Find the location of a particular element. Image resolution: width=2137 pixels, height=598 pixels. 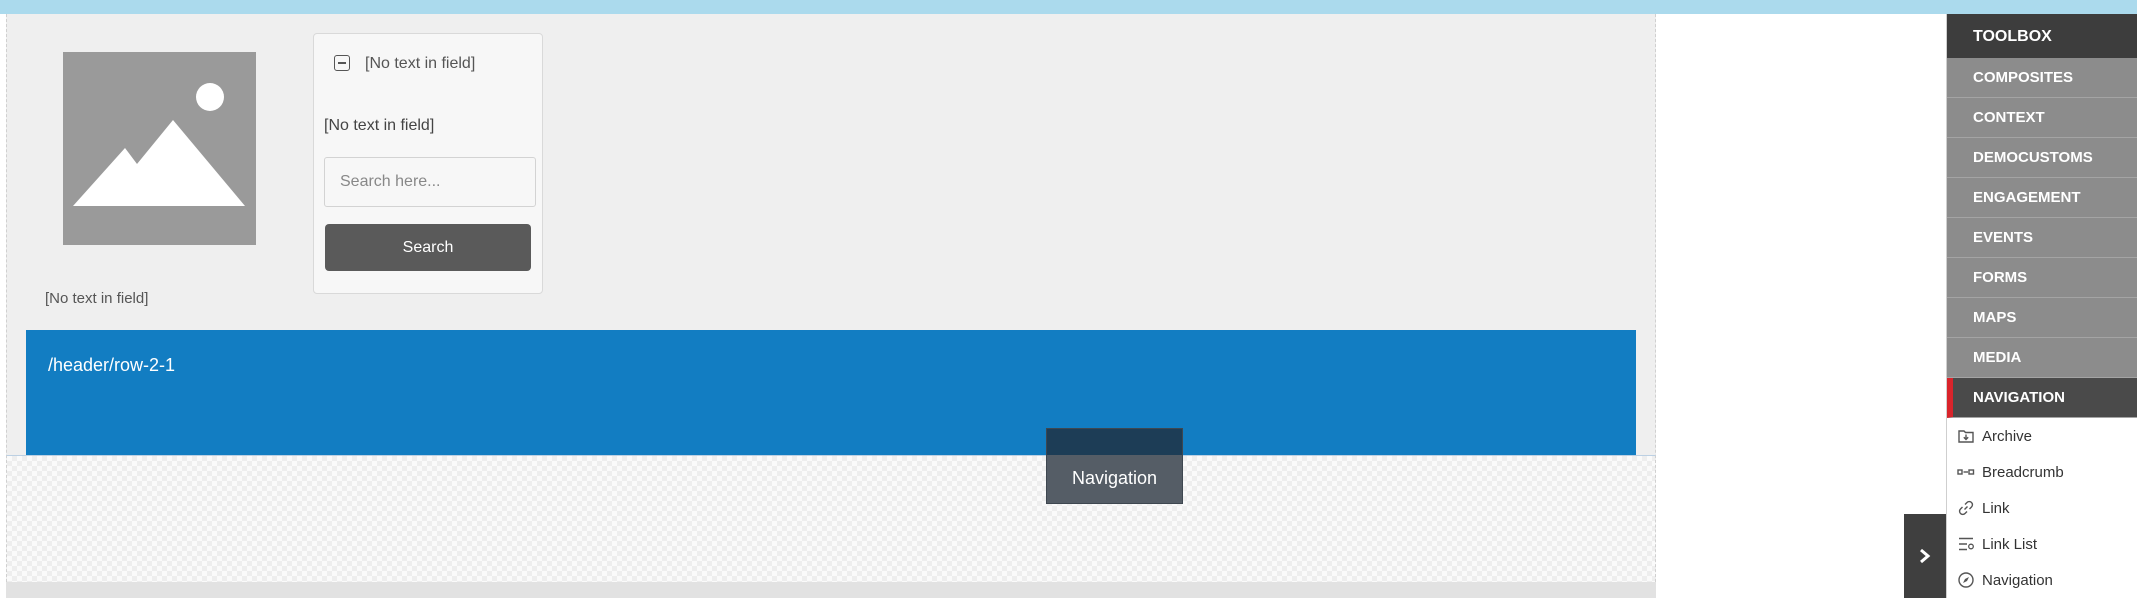

drag-tooltip-header is located at coordinates (1114, 442).